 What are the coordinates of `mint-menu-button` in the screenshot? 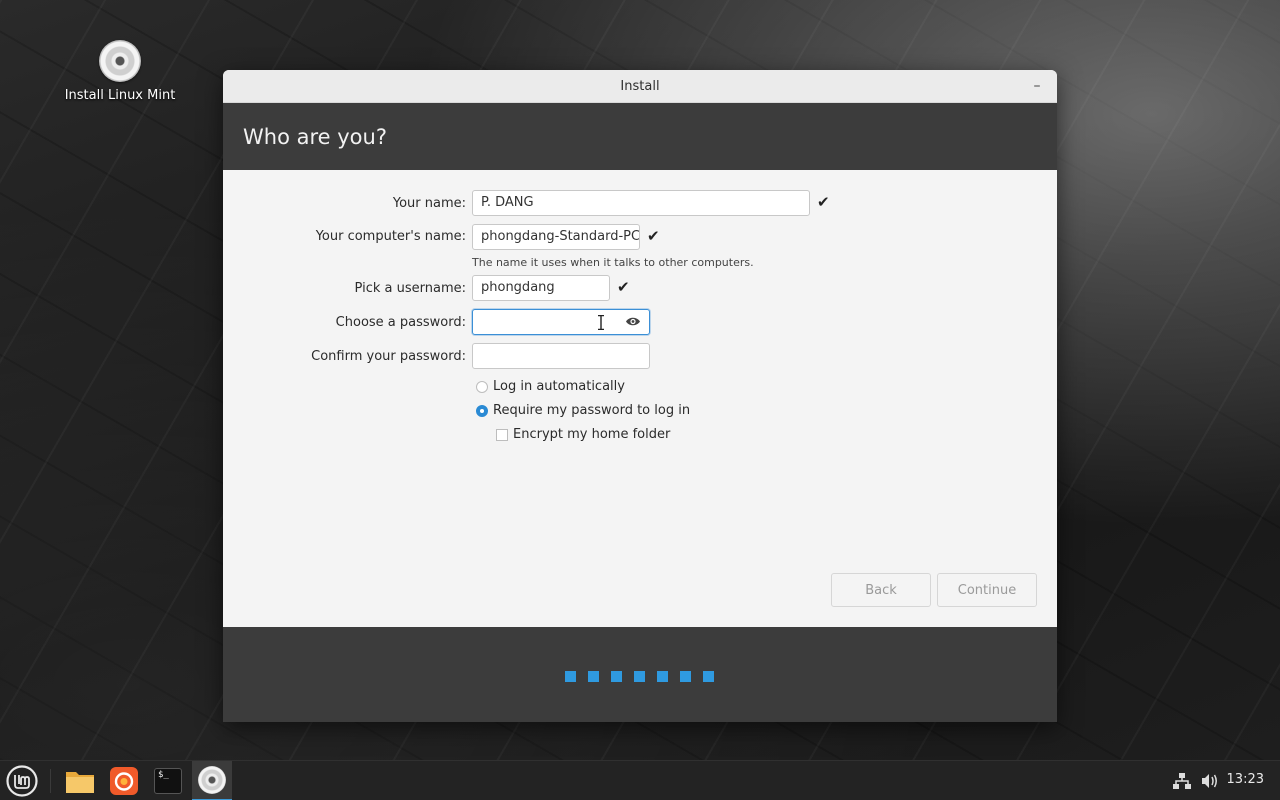 It's located at (22, 780).